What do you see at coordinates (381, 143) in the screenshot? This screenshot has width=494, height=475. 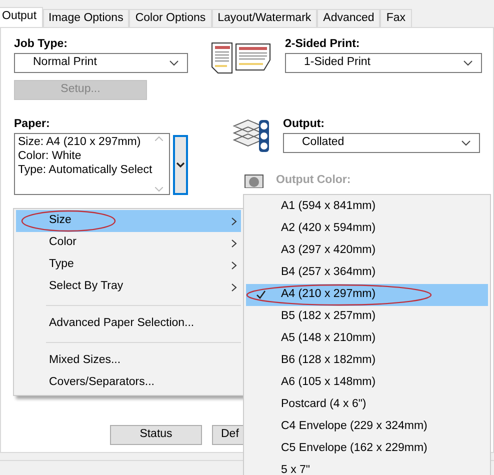 I see `dropdown: Collated` at bounding box center [381, 143].